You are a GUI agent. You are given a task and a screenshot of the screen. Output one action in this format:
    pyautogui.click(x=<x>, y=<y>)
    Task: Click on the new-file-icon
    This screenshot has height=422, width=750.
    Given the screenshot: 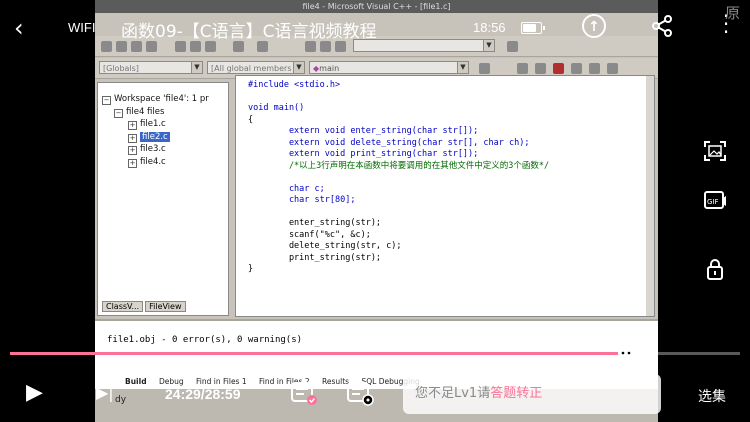 What is the action you would take?
    pyautogui.click(x=106, y=46)
    